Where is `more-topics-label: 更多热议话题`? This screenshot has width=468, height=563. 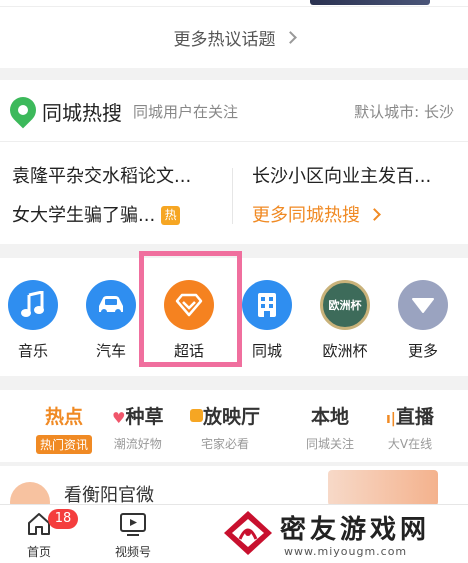
more-topics-label: 更多热议话题 is located at coordinates (224, 40).